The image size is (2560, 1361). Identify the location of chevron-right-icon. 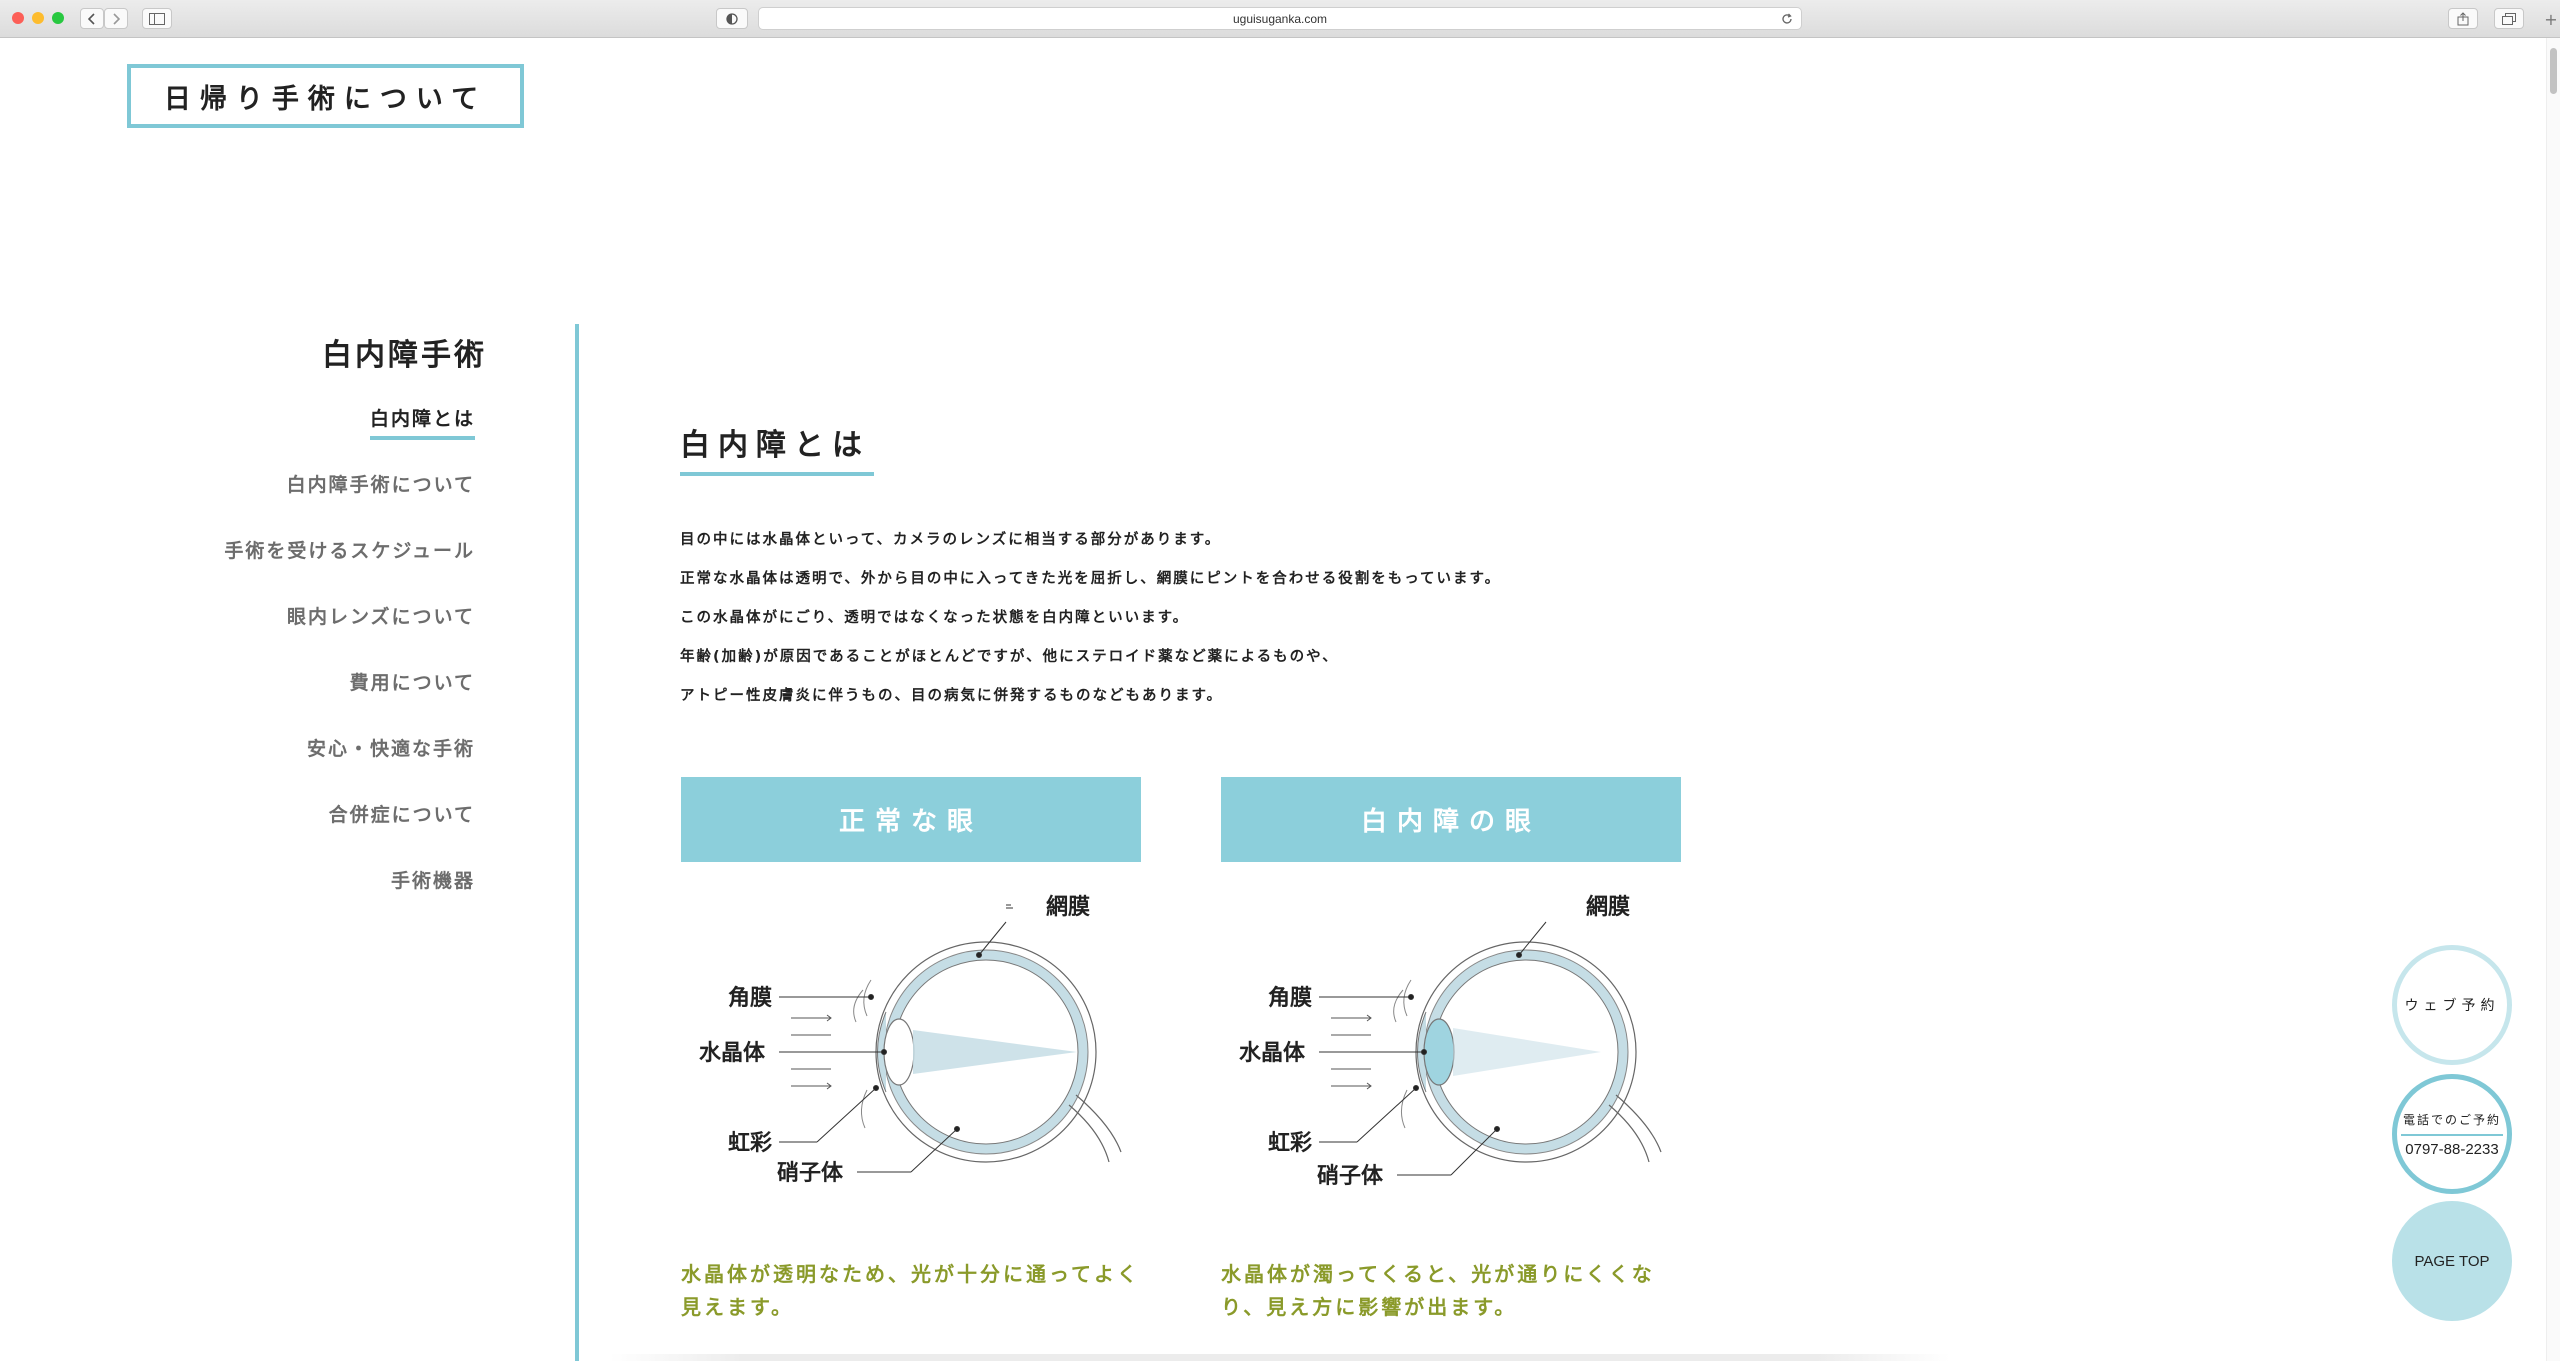
(116, 18).